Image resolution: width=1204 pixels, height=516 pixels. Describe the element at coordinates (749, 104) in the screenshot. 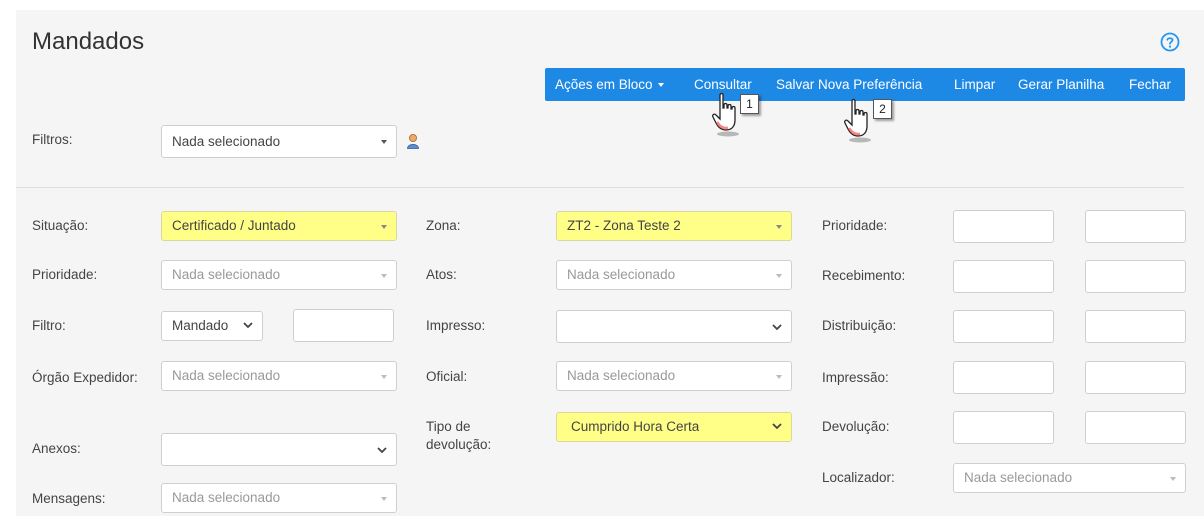

I see `annotation-badge-1: 1` at that location.